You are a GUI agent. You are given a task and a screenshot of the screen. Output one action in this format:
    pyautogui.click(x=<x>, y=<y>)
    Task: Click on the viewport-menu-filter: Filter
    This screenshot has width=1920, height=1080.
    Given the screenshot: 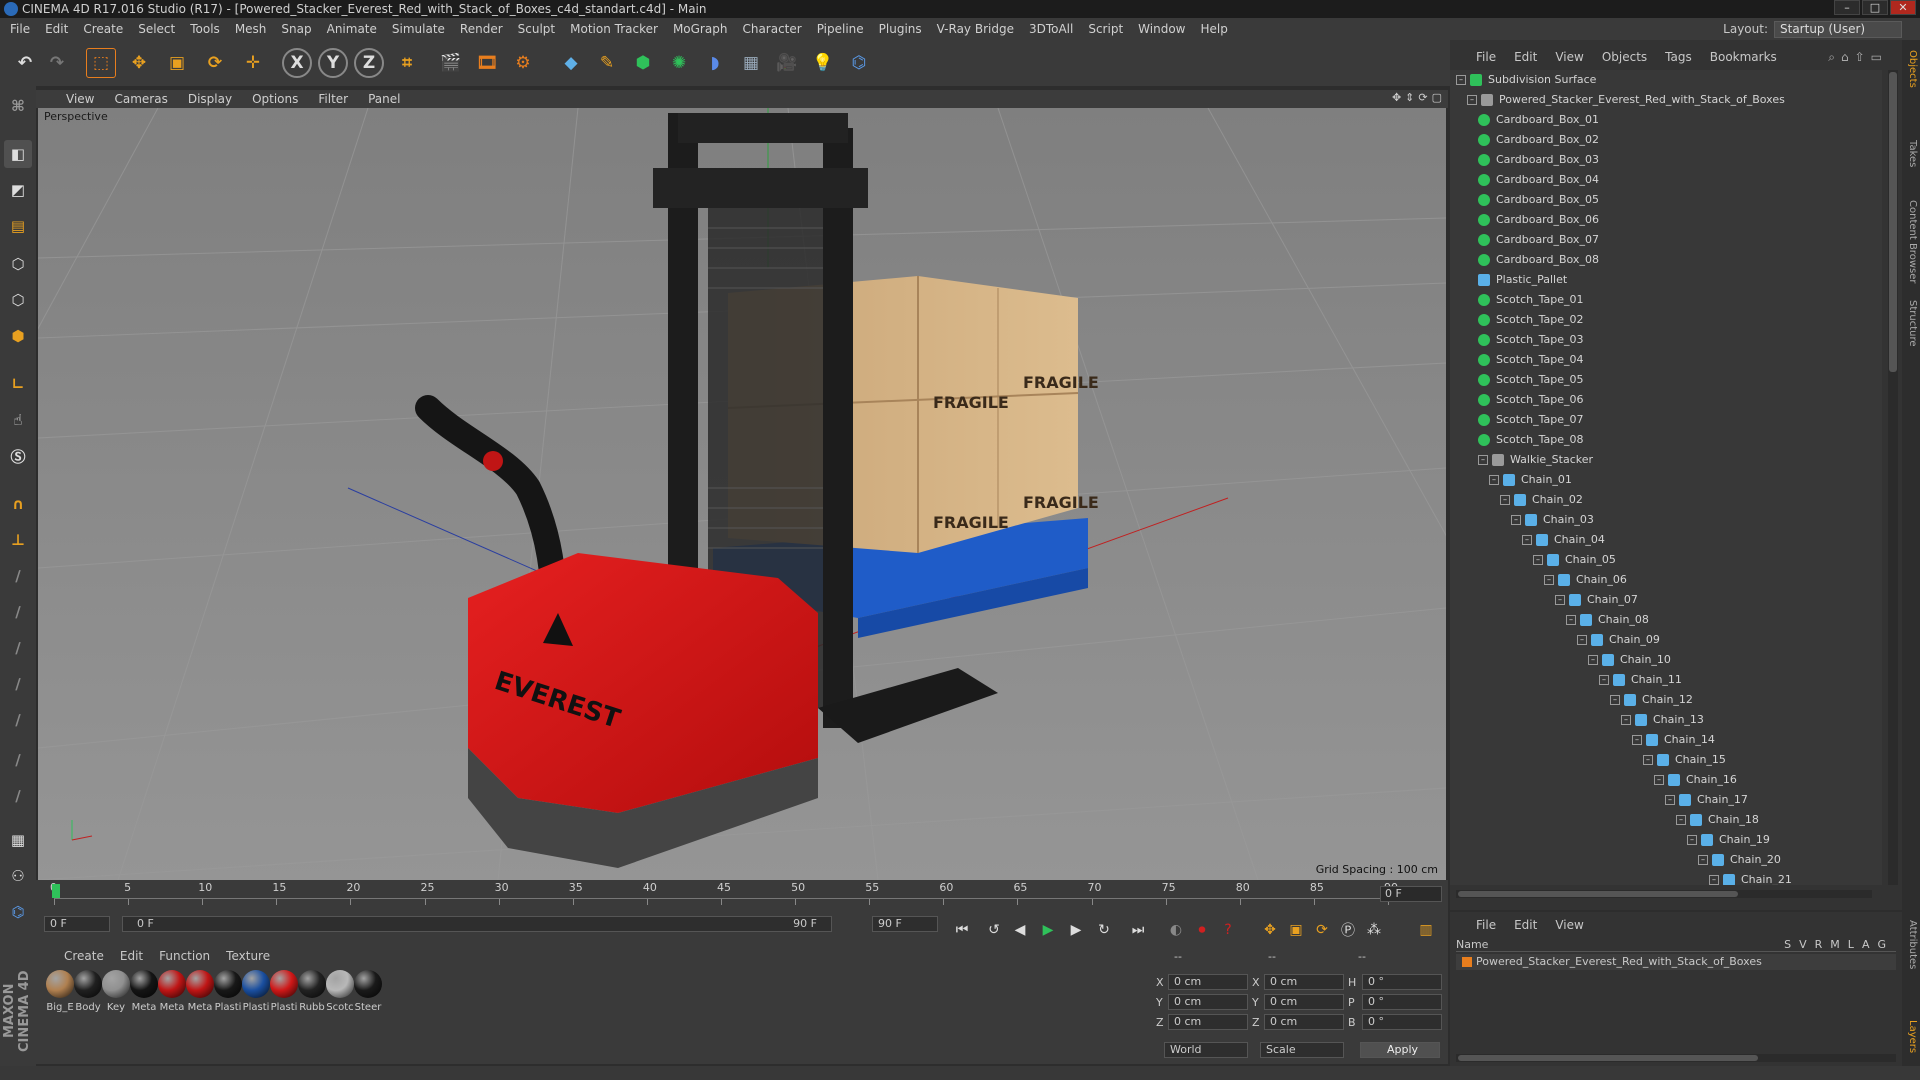 What is the action you would take?
    pyautogui.click(x=333, y=99)
    